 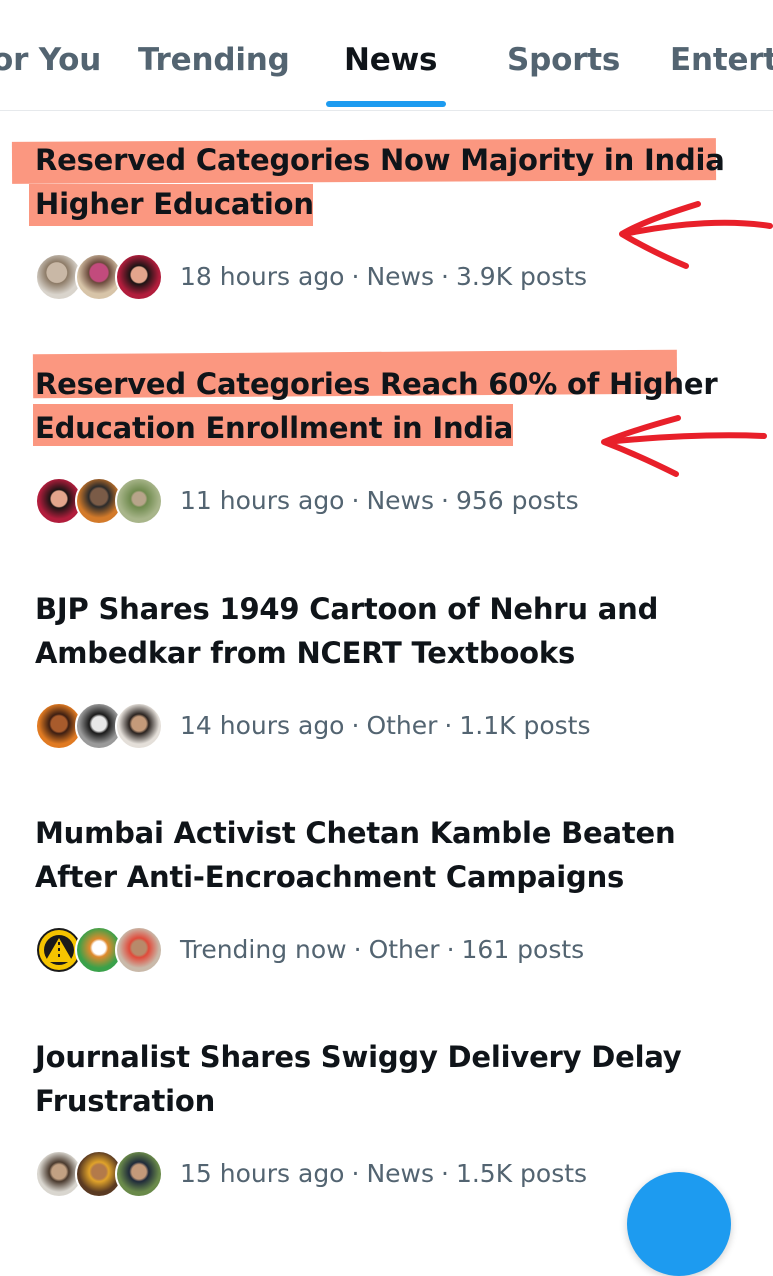 I want to click on trend-meta: Trending now · Other · 161 posts, so click(x=309, y=949).